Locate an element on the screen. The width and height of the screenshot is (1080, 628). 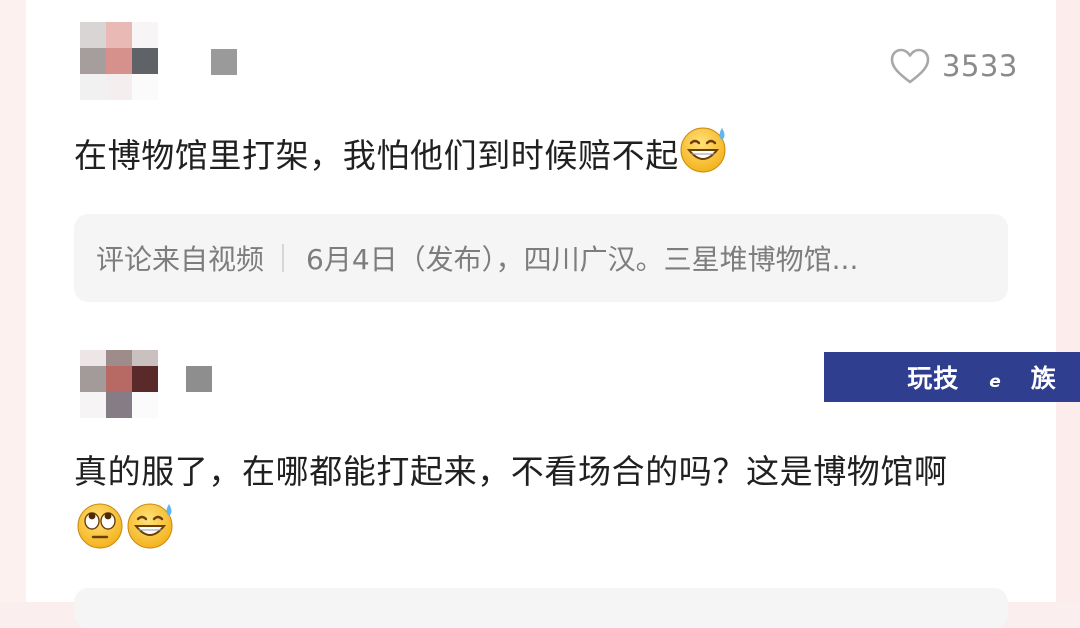
comment-text: 在博物馆里打架，我怕他们到时候赔不起 is located at coordinates (402, 157).